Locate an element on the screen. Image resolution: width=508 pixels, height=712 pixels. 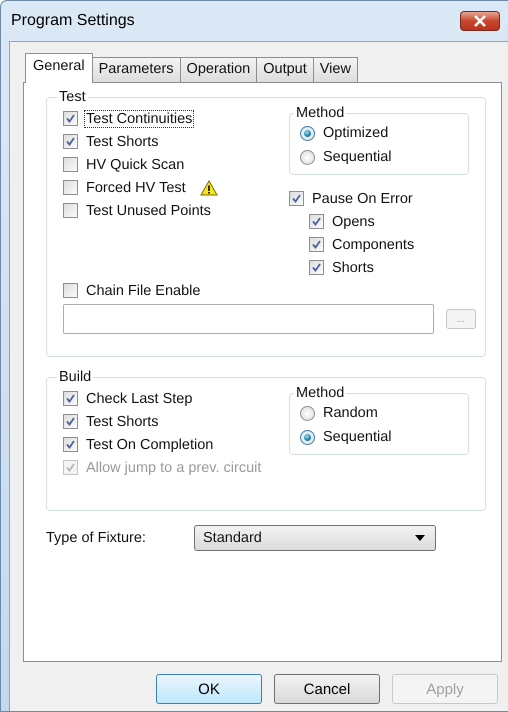
dialog-button: OK is located at coordinates (209, 689).